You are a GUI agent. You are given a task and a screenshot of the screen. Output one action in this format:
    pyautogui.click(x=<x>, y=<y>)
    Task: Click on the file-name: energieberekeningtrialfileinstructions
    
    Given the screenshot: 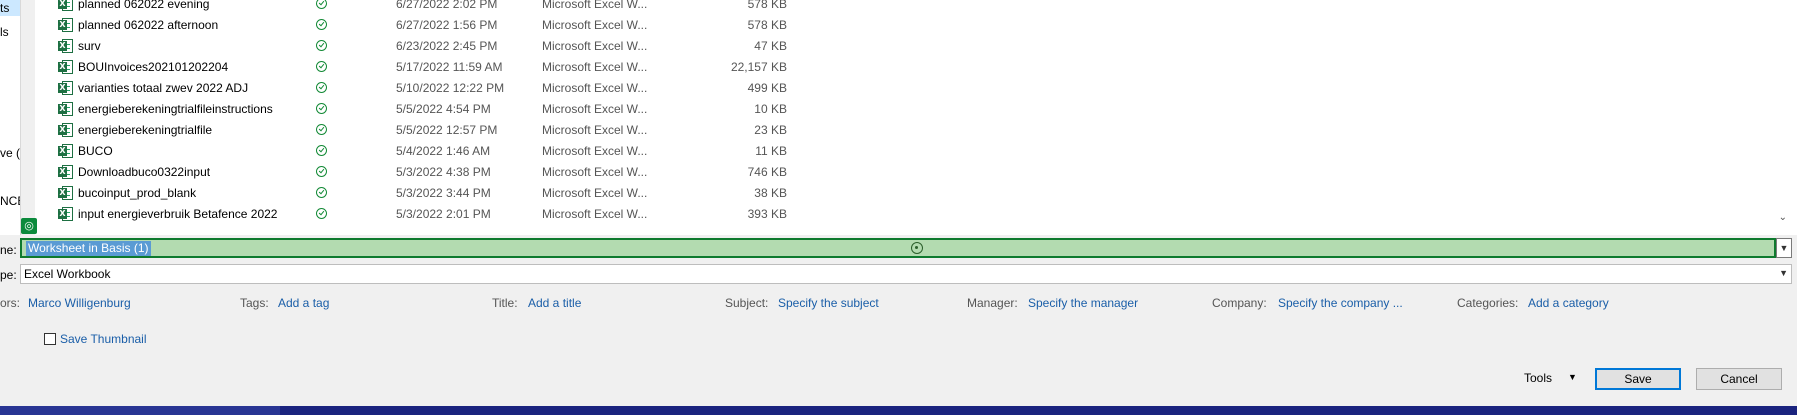 What is the action you would take?
    pyautogui.click(x=175, y=109)
    